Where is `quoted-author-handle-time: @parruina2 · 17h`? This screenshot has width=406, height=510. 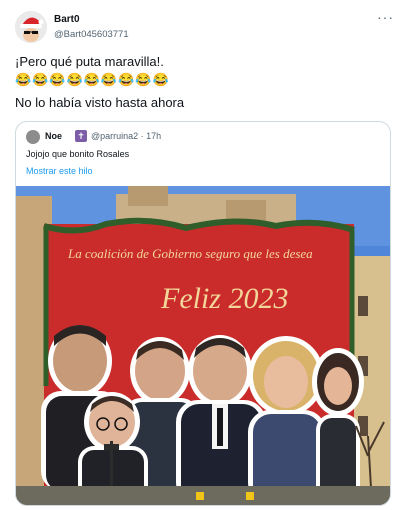
quoted-author-handle-time: @parruina2 · 17h is located at coordinates (126, 136).